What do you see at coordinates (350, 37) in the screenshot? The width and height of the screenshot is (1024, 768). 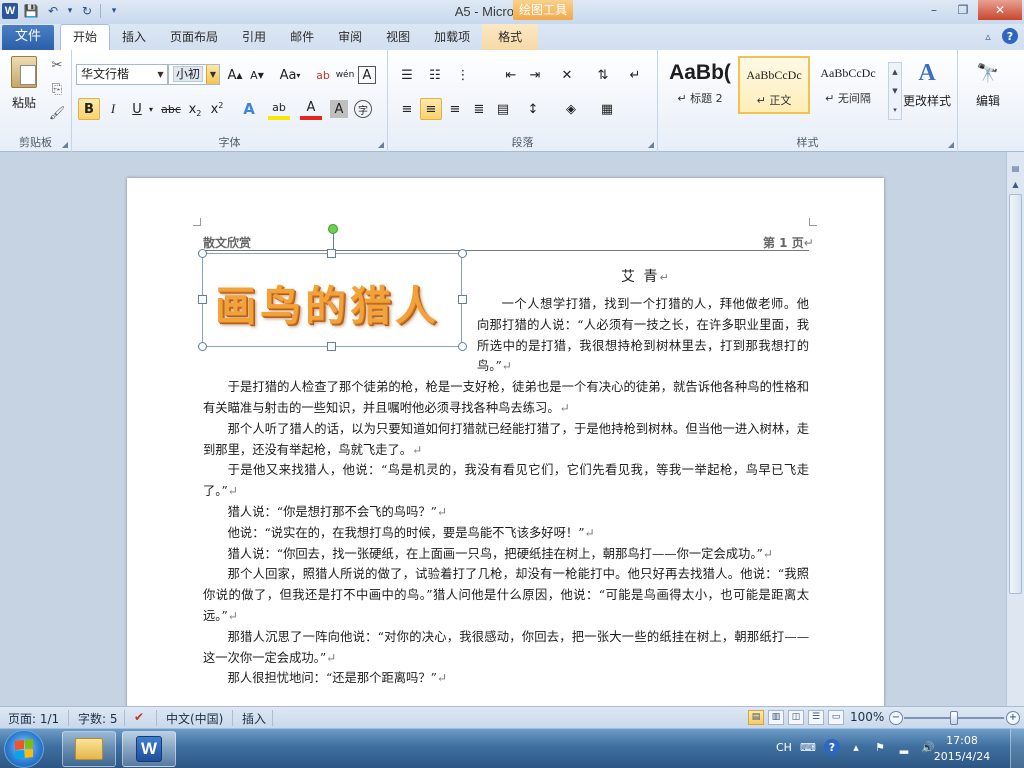 I see `tab-review: 审阅` at bounding box center [350, 37].